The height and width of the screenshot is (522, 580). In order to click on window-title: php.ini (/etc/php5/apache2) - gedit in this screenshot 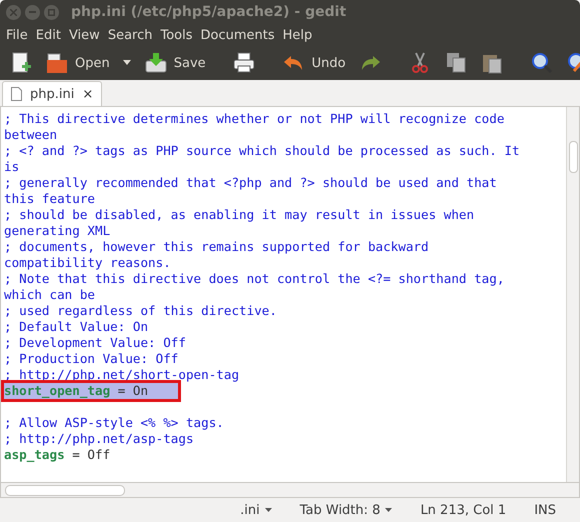, I will do `click(208, 12)`.